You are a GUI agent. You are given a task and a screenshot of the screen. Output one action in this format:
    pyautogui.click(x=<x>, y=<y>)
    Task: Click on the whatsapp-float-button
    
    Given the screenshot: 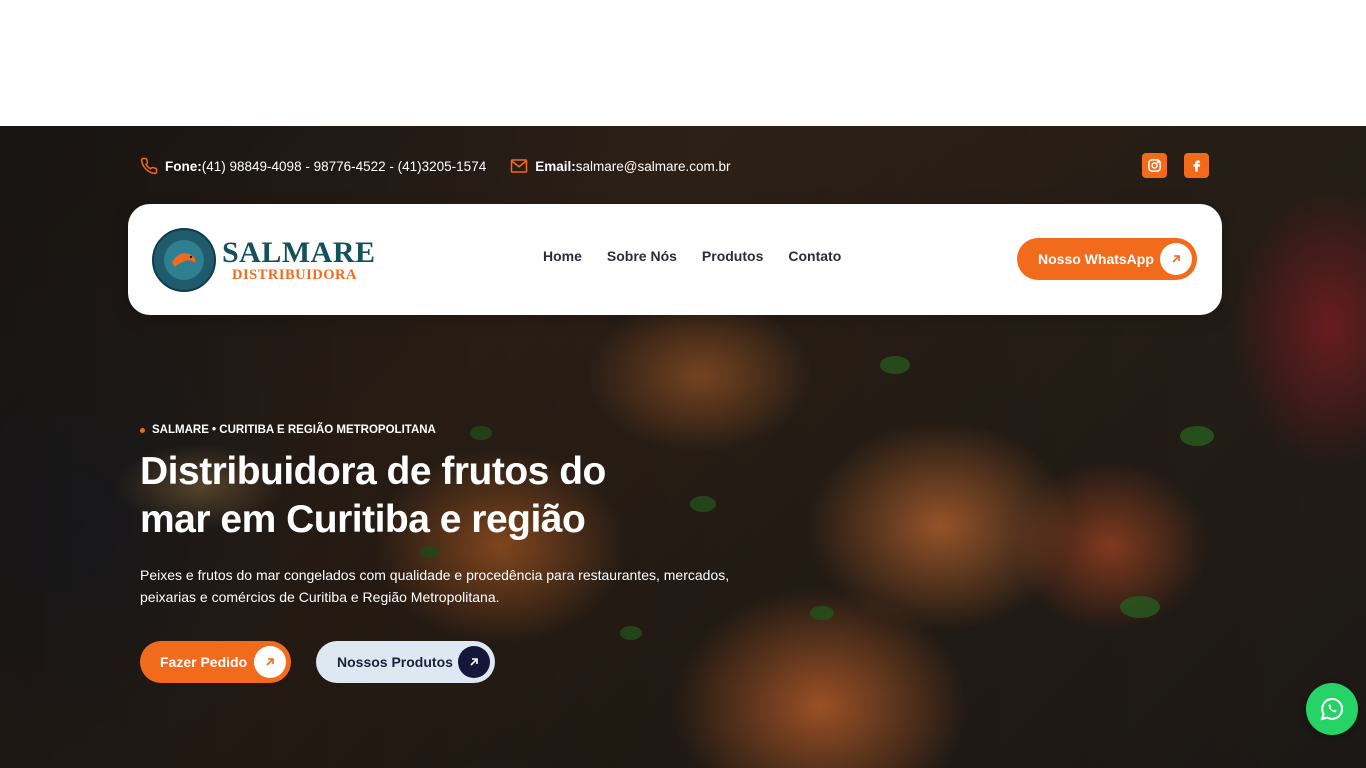 What is the action you would take?
    pyautogui.click(x=1332, y=709)
    